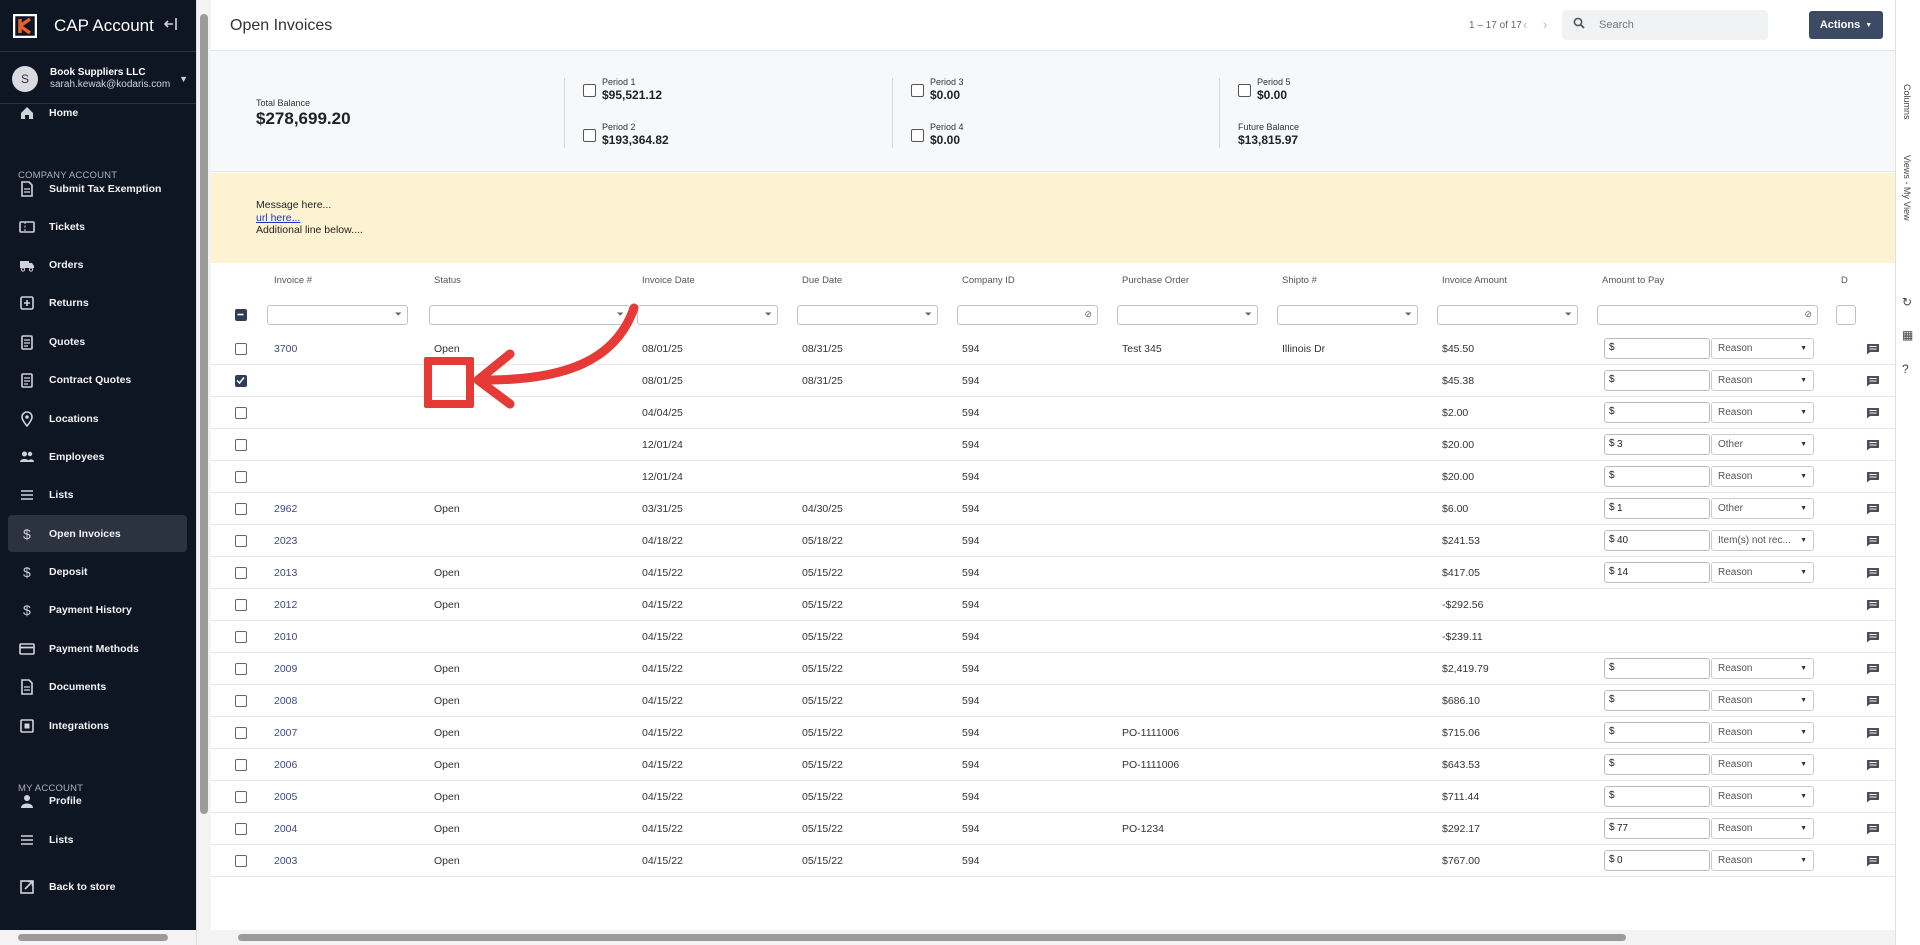 The height and width of the screenshot is (945, 1920). I want to click on cell-invoice: 2010, so click(285, 637).